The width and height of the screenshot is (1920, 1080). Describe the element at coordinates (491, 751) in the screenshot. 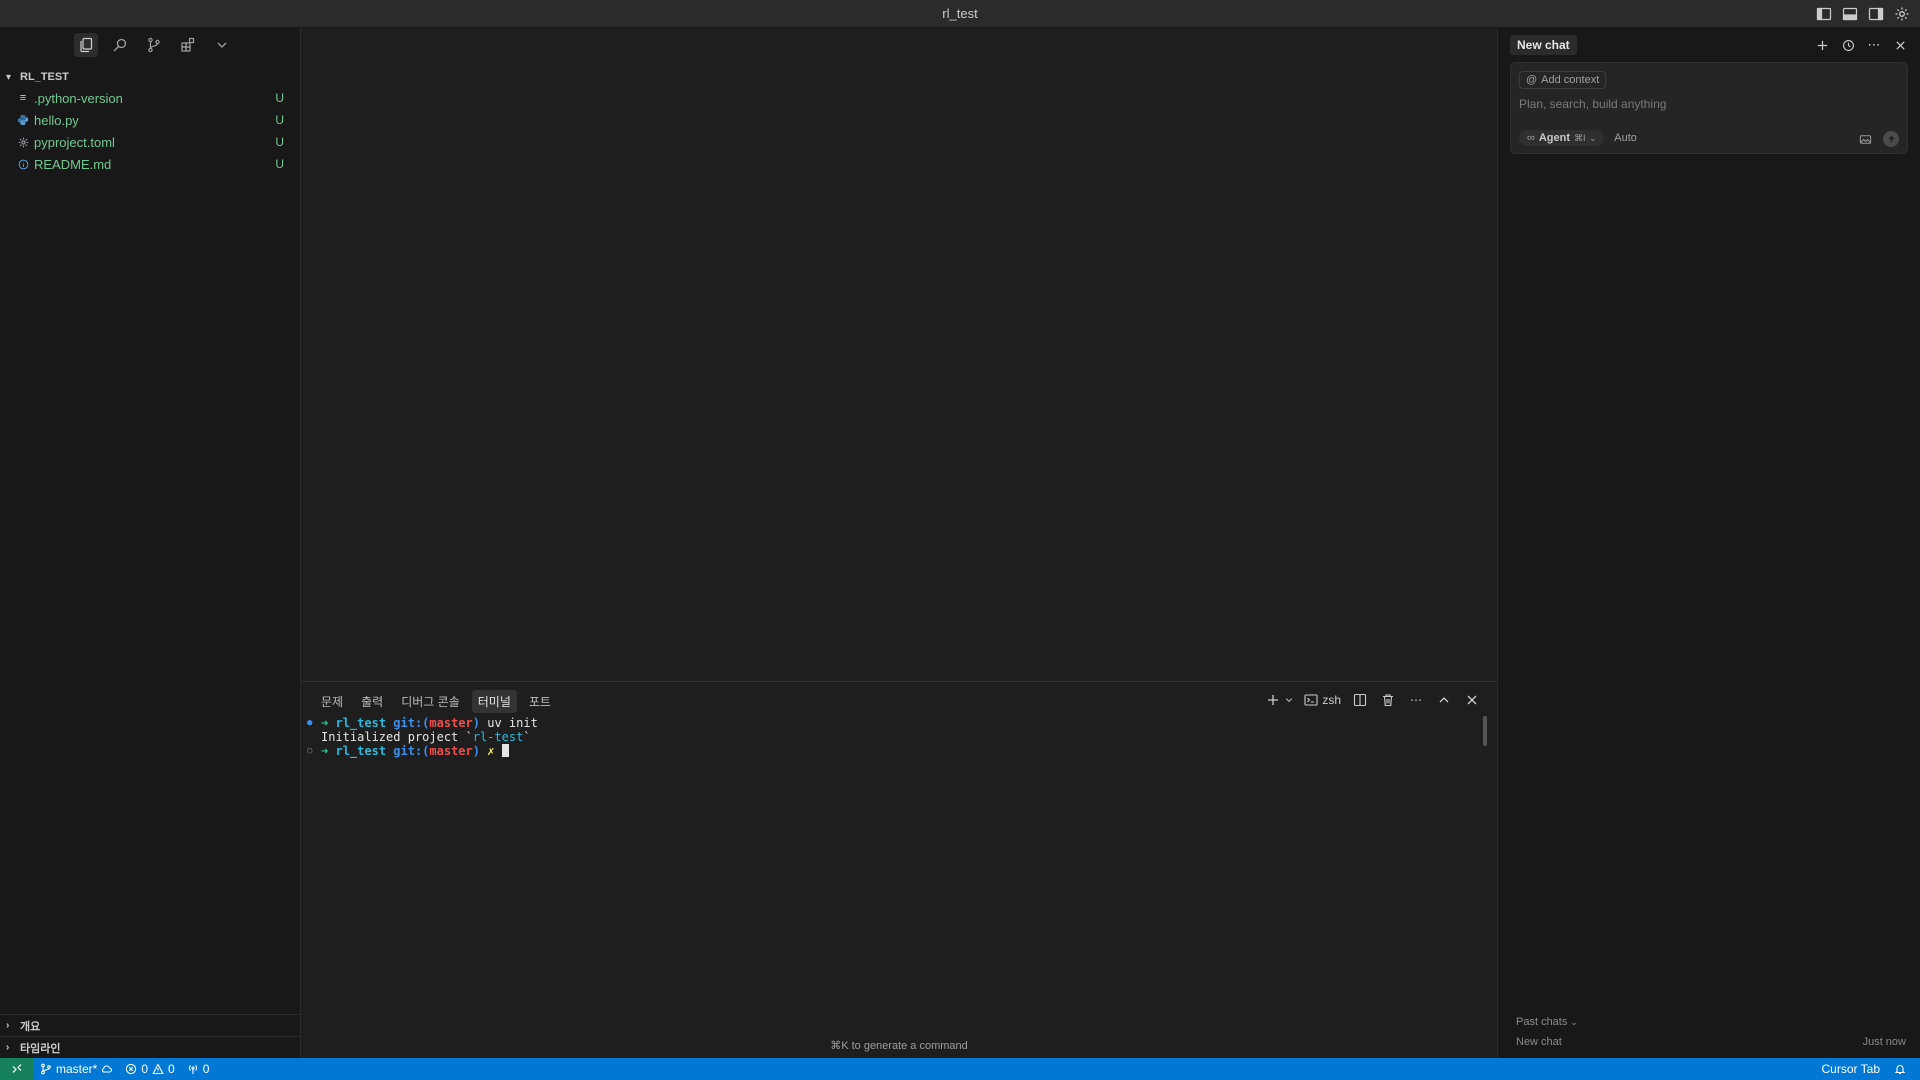

I see `prompt-dirty-mark: ✗` at that location.